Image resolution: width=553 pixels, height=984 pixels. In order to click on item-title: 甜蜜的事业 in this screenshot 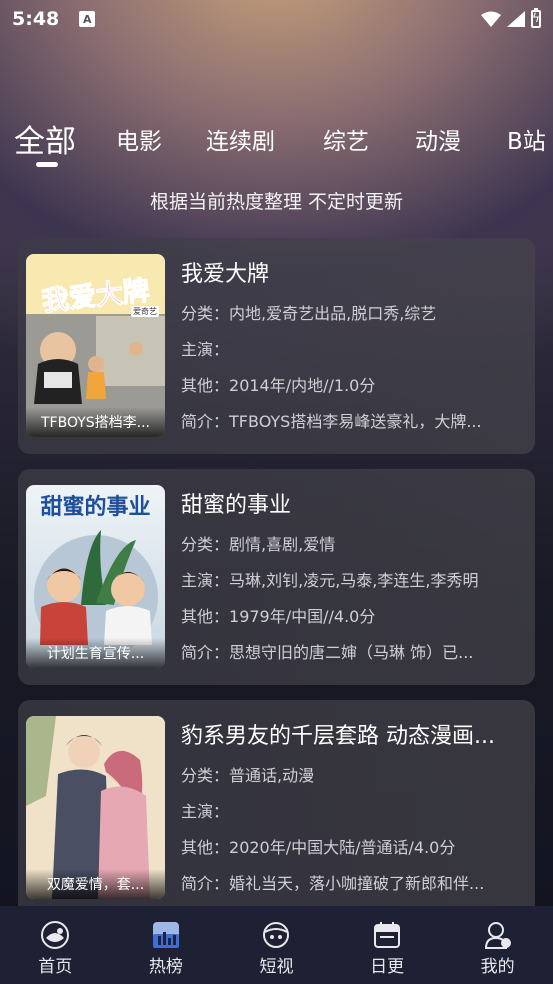, I will do `click(236, 505)`.